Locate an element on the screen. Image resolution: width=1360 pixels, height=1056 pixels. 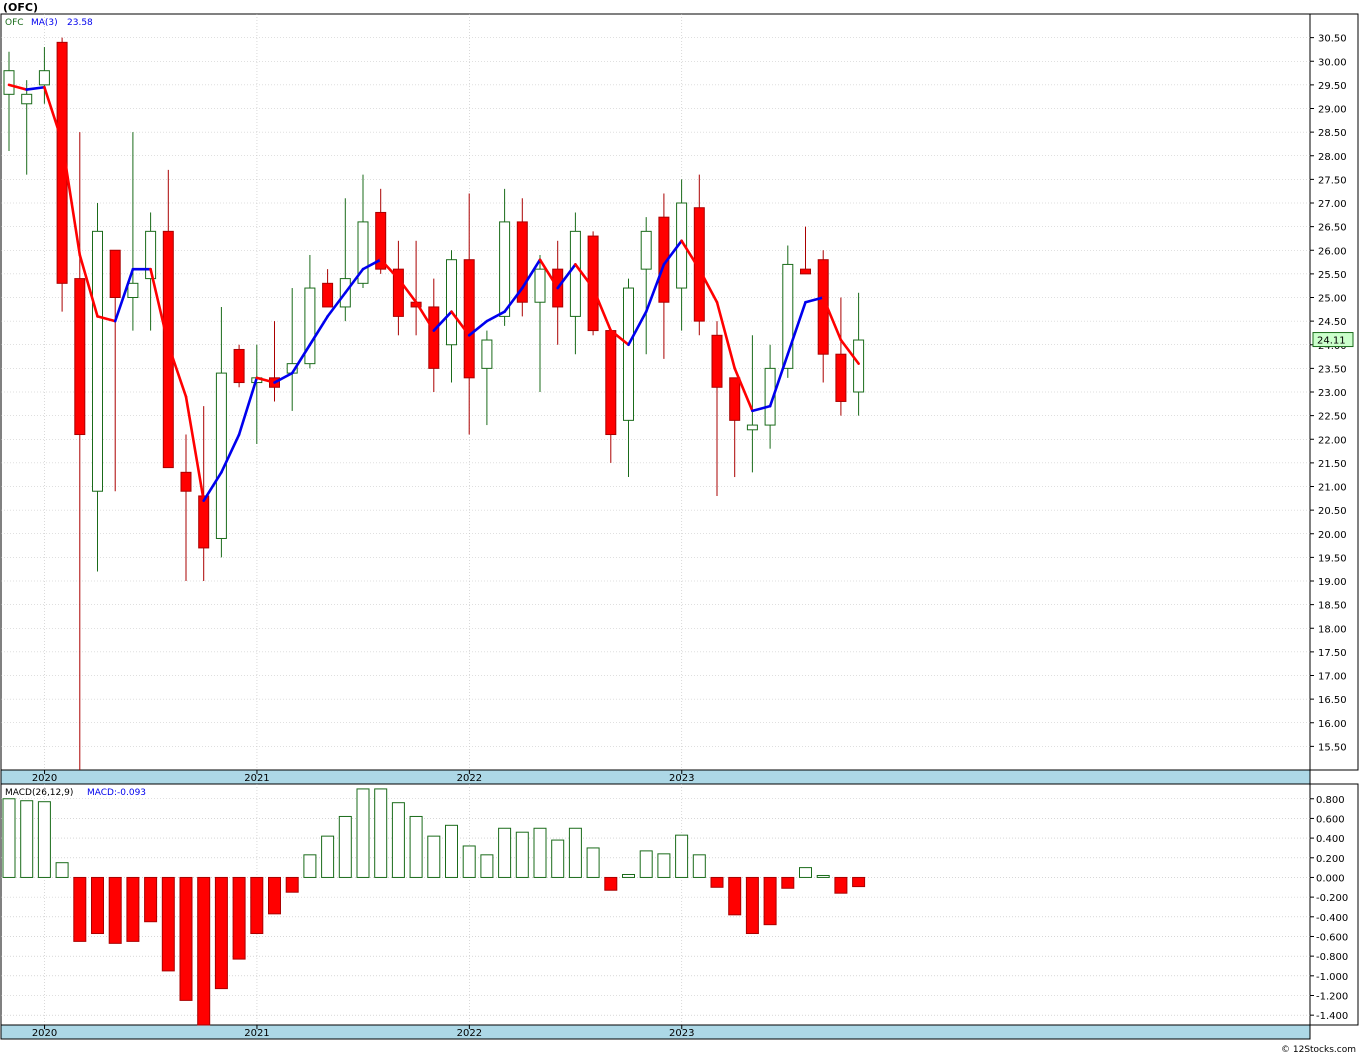
price-y-tick-label: 17.50 is located at coordinates (1332, 653).